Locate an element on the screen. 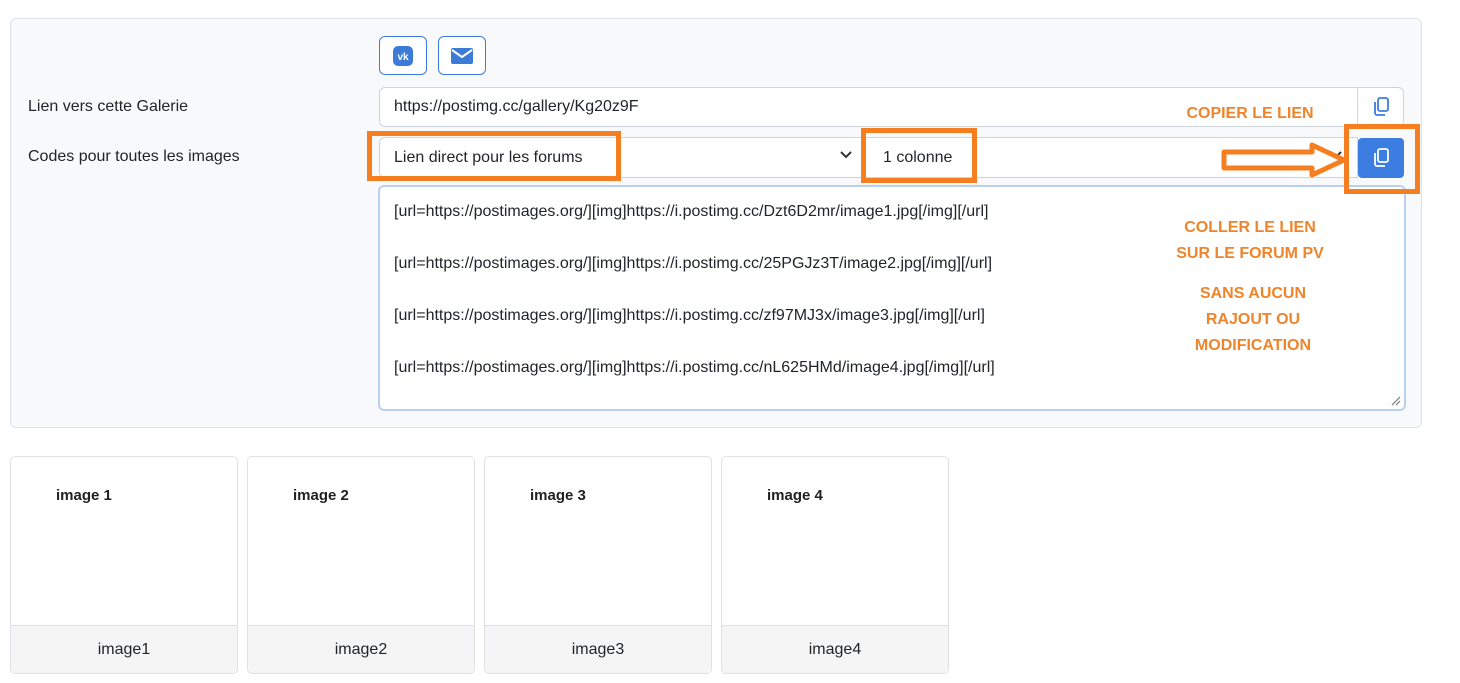 The image size is (1460, 683). highlight-columns is located at coordinates (919, 155).